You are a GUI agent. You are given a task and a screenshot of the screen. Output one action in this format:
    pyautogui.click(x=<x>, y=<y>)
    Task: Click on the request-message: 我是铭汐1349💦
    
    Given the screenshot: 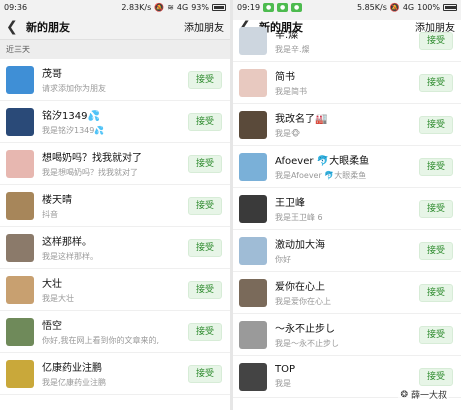 What is the action you would take?
    pyautogui.click(x=73, y=130)
    